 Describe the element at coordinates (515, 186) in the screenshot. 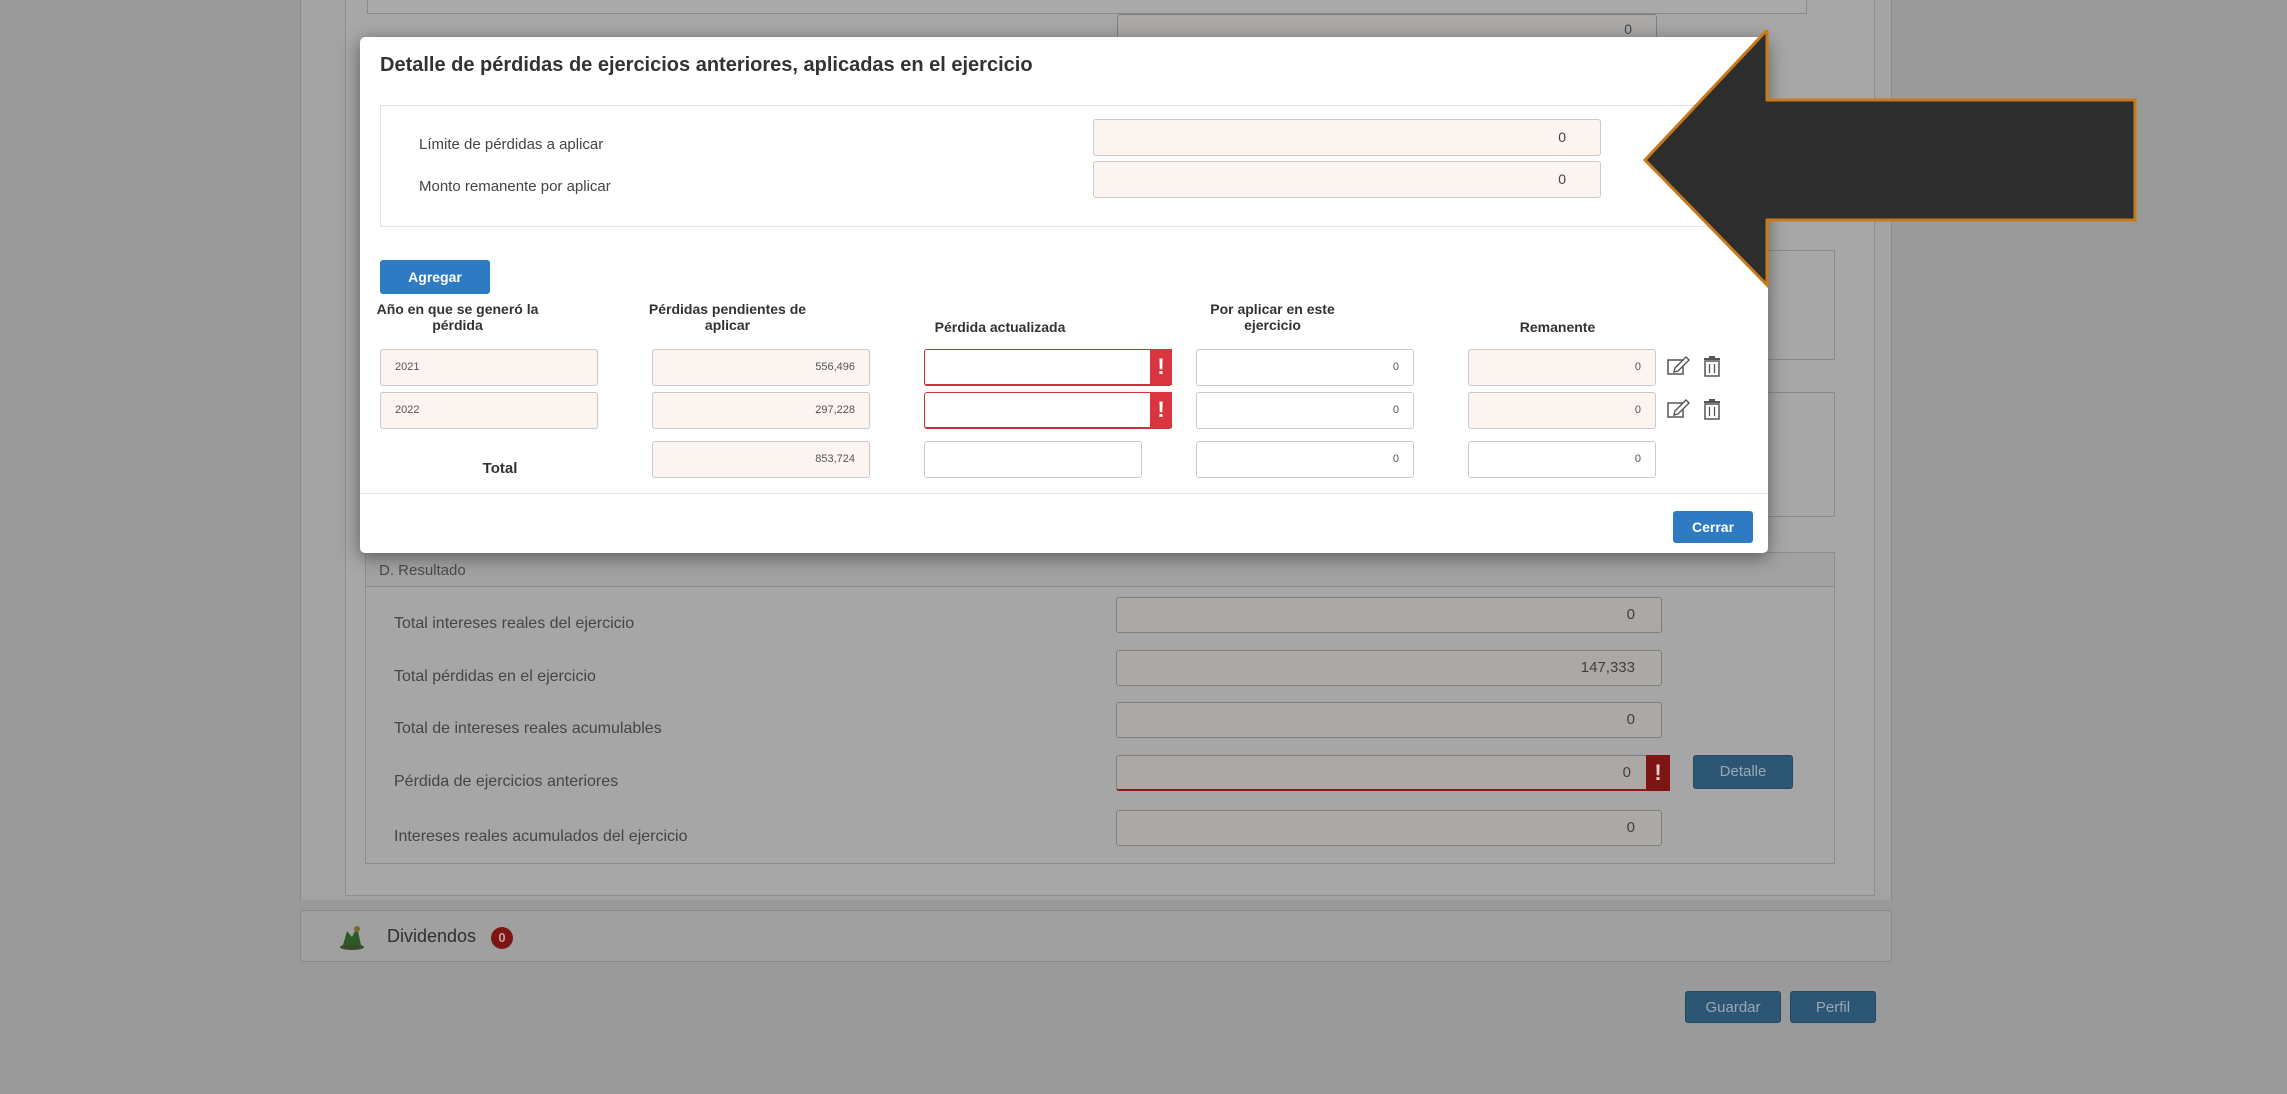

I see `remaining-amount-label: Monto remanente por aplicar` at that location.